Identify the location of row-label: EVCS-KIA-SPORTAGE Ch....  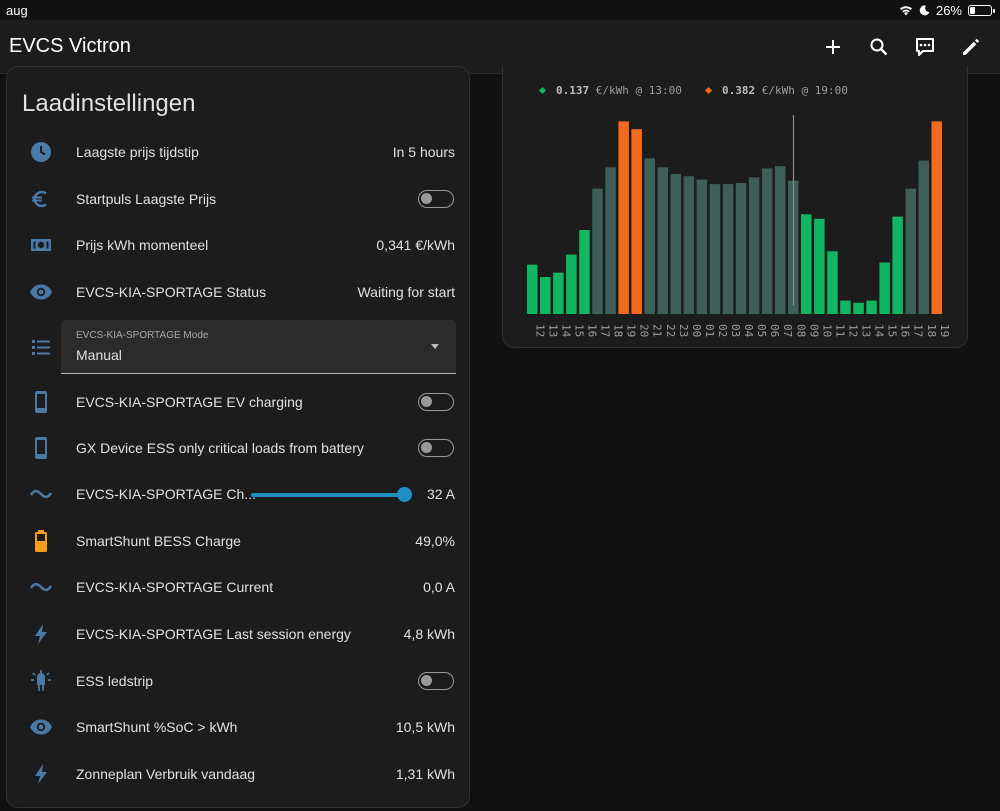
(166, 494).